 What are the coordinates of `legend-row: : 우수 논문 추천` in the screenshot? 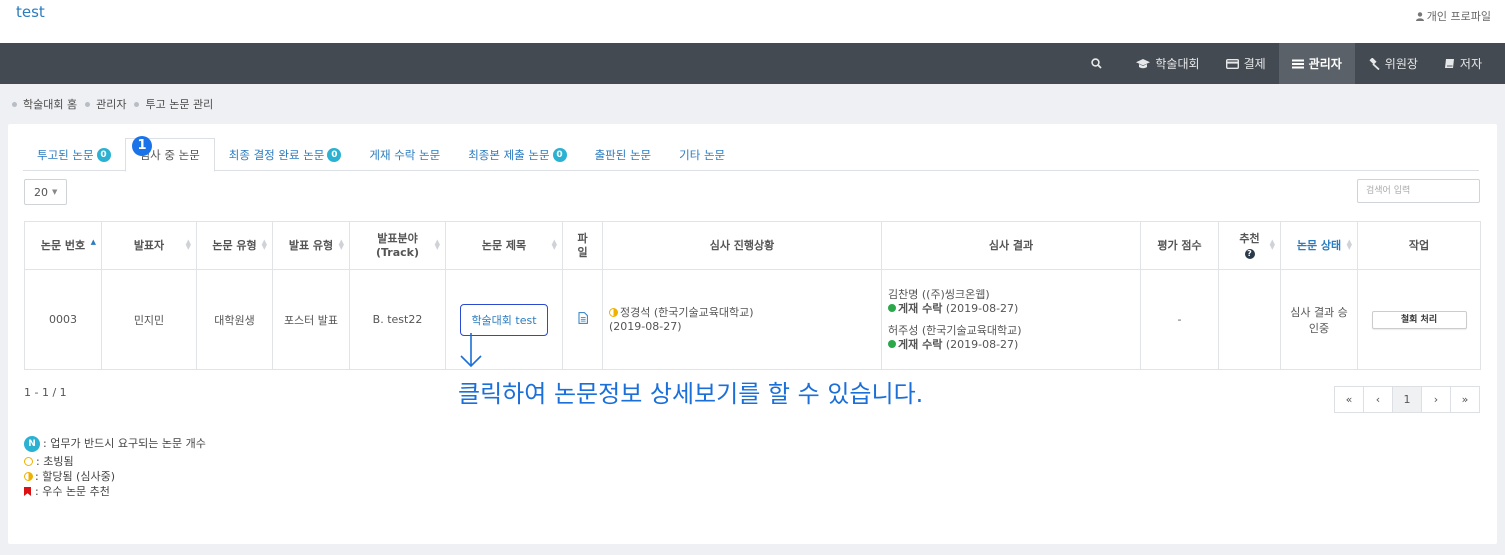 It's located at (115, 491).